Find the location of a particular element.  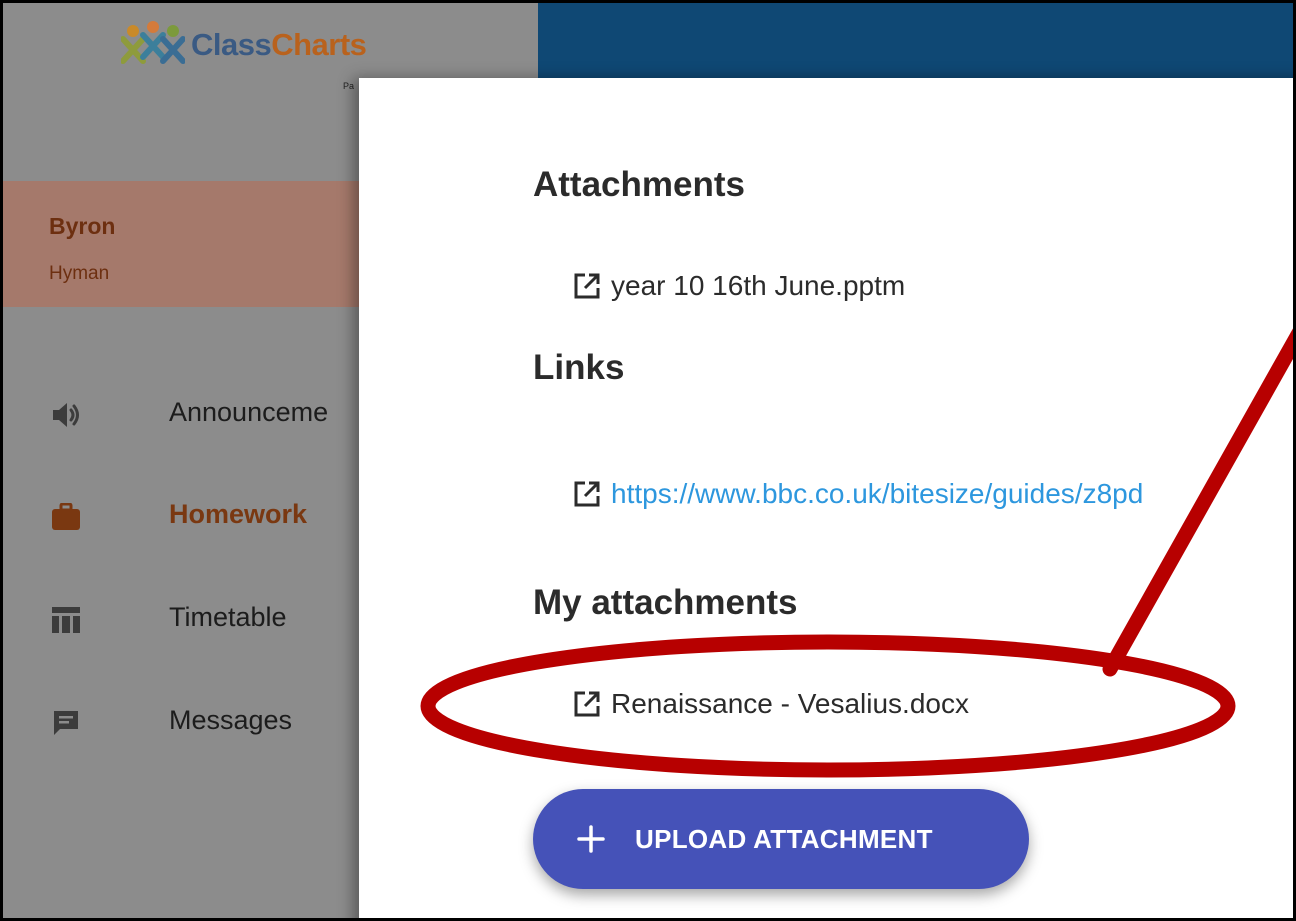

links-heading: Links is located at coordinates (579, 367).